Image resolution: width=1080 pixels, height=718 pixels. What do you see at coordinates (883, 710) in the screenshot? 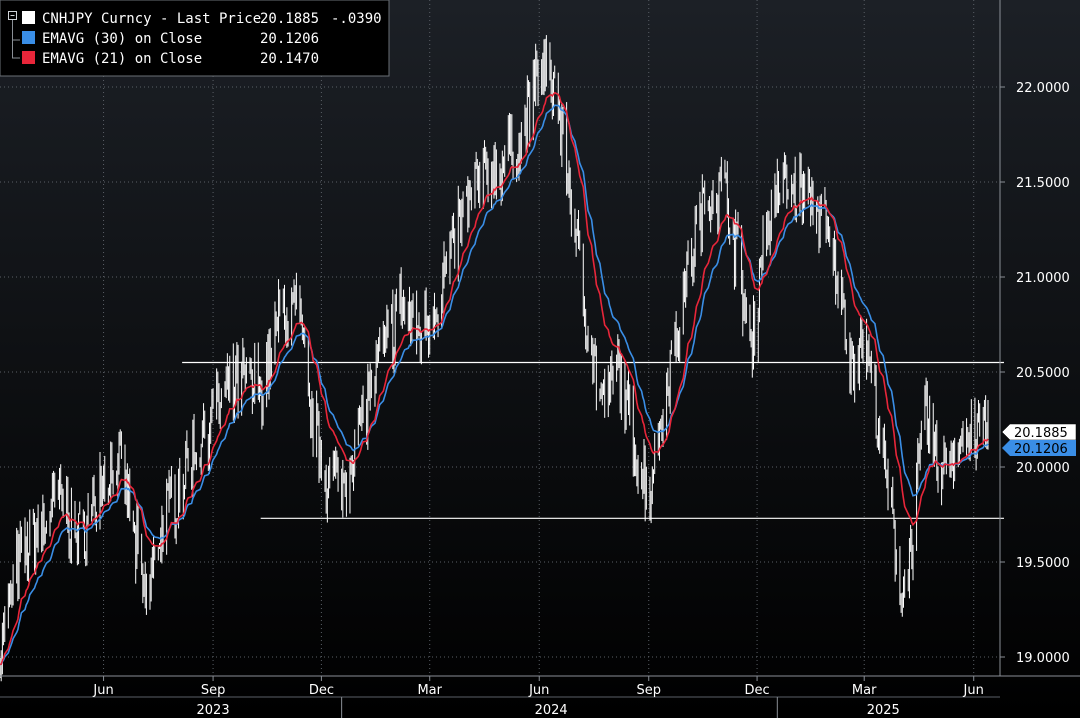
I see `x-year-label: 2025` at bounding box center [883, 710].